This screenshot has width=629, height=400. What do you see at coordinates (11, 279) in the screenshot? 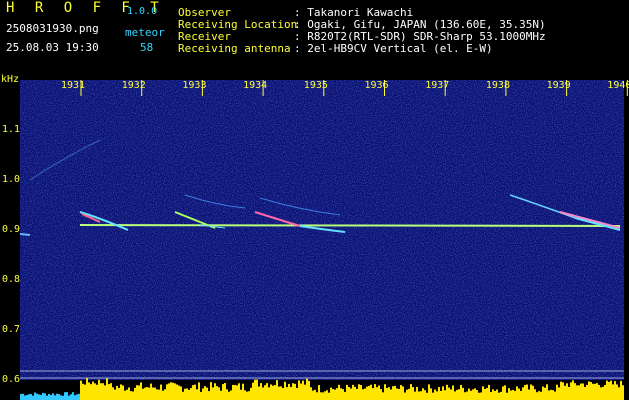
I see `freq-tick-label: 0.8` at bounding box center [11, 279].